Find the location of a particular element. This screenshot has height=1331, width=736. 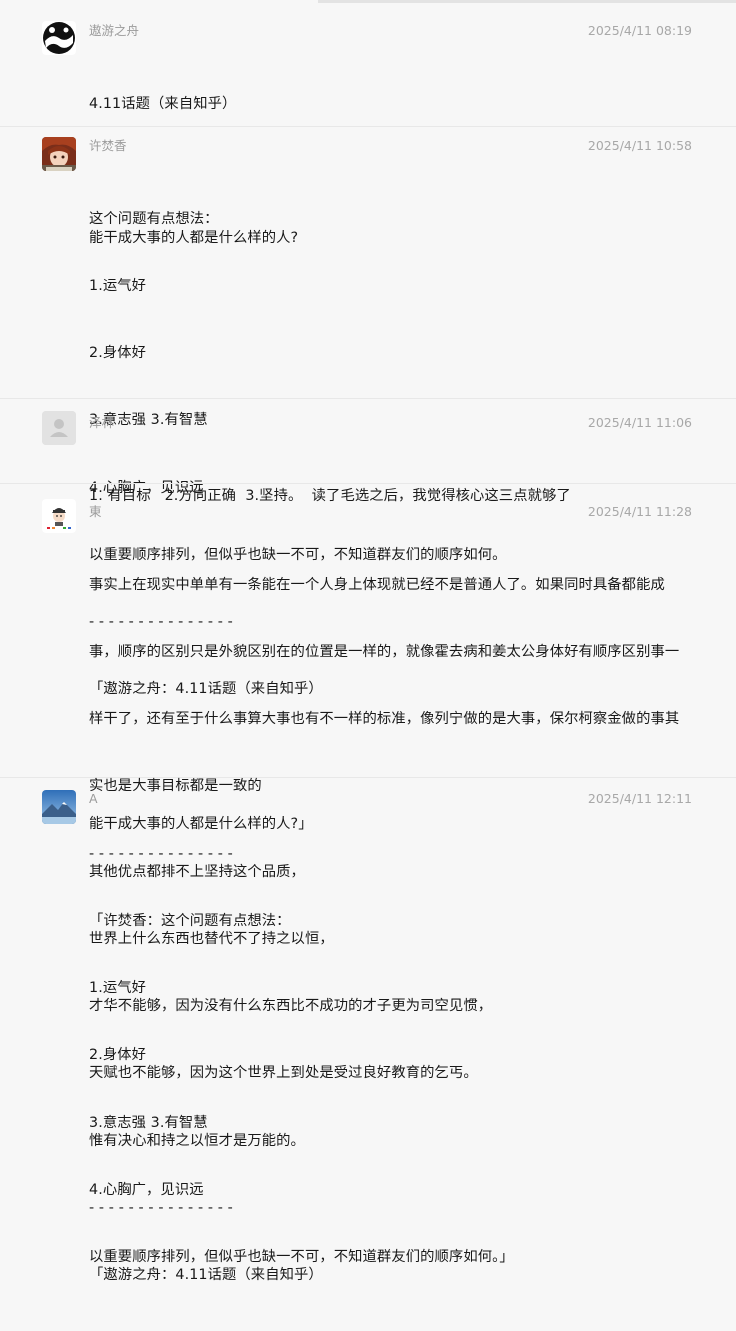

panda-avatar-icon is located at coordinates (59, 38).